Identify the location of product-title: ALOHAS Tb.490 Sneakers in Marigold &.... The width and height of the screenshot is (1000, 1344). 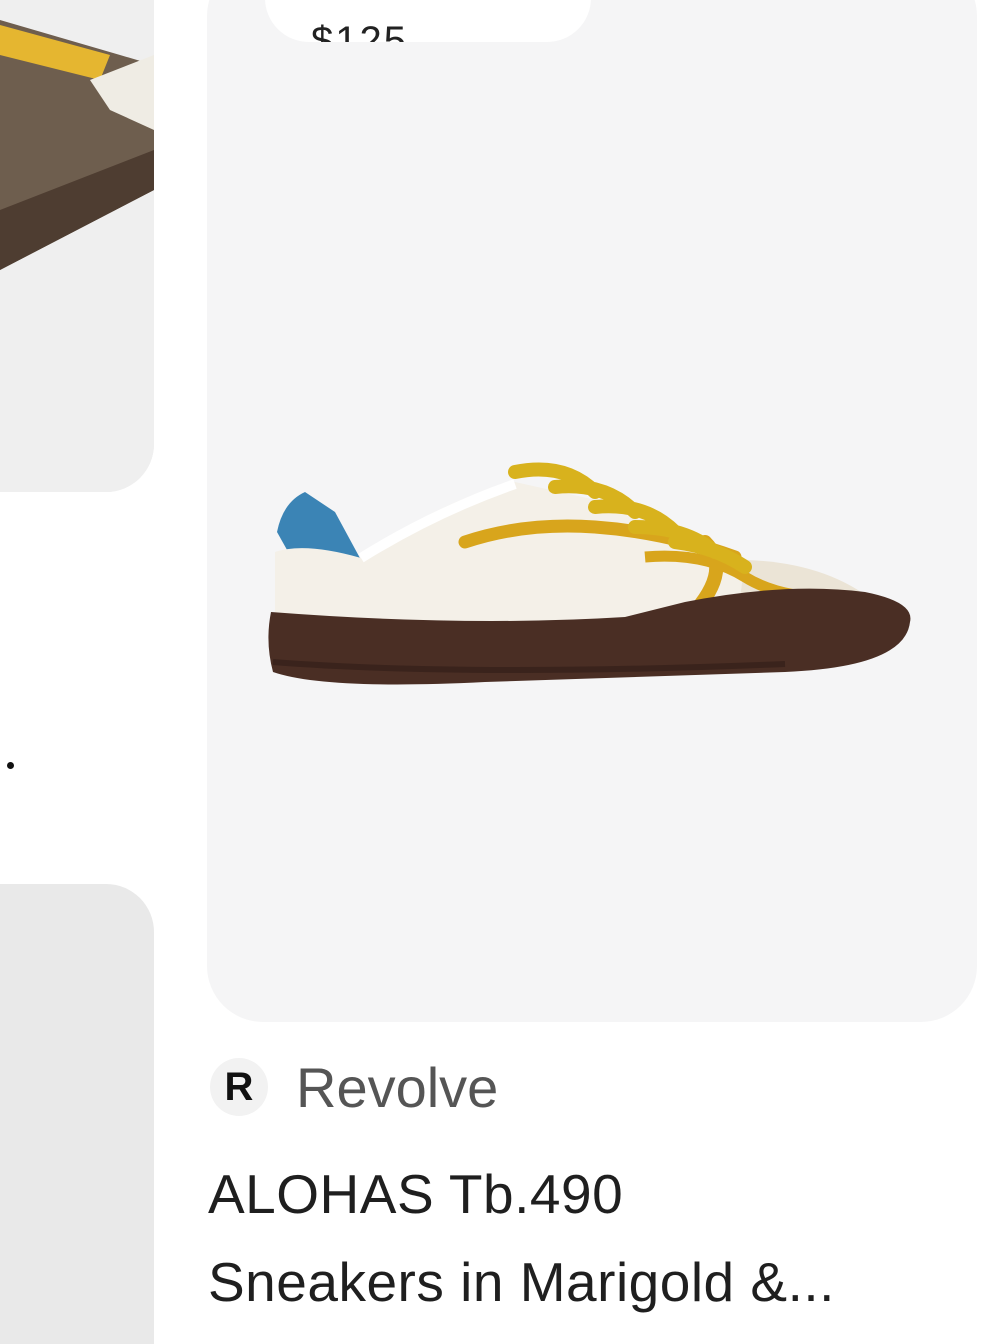
(588, 1238).